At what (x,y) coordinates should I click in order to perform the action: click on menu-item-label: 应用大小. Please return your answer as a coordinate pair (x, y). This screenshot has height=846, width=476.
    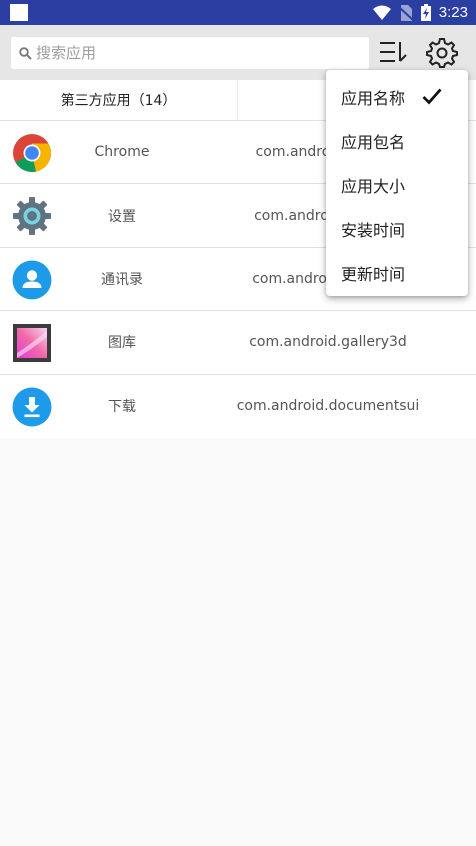
    Looking at the image, I should click on (373, 186).